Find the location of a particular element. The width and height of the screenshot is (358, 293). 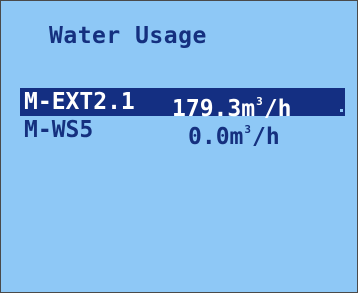

meter-value: 0.0 is located at coordinates (209, 137).